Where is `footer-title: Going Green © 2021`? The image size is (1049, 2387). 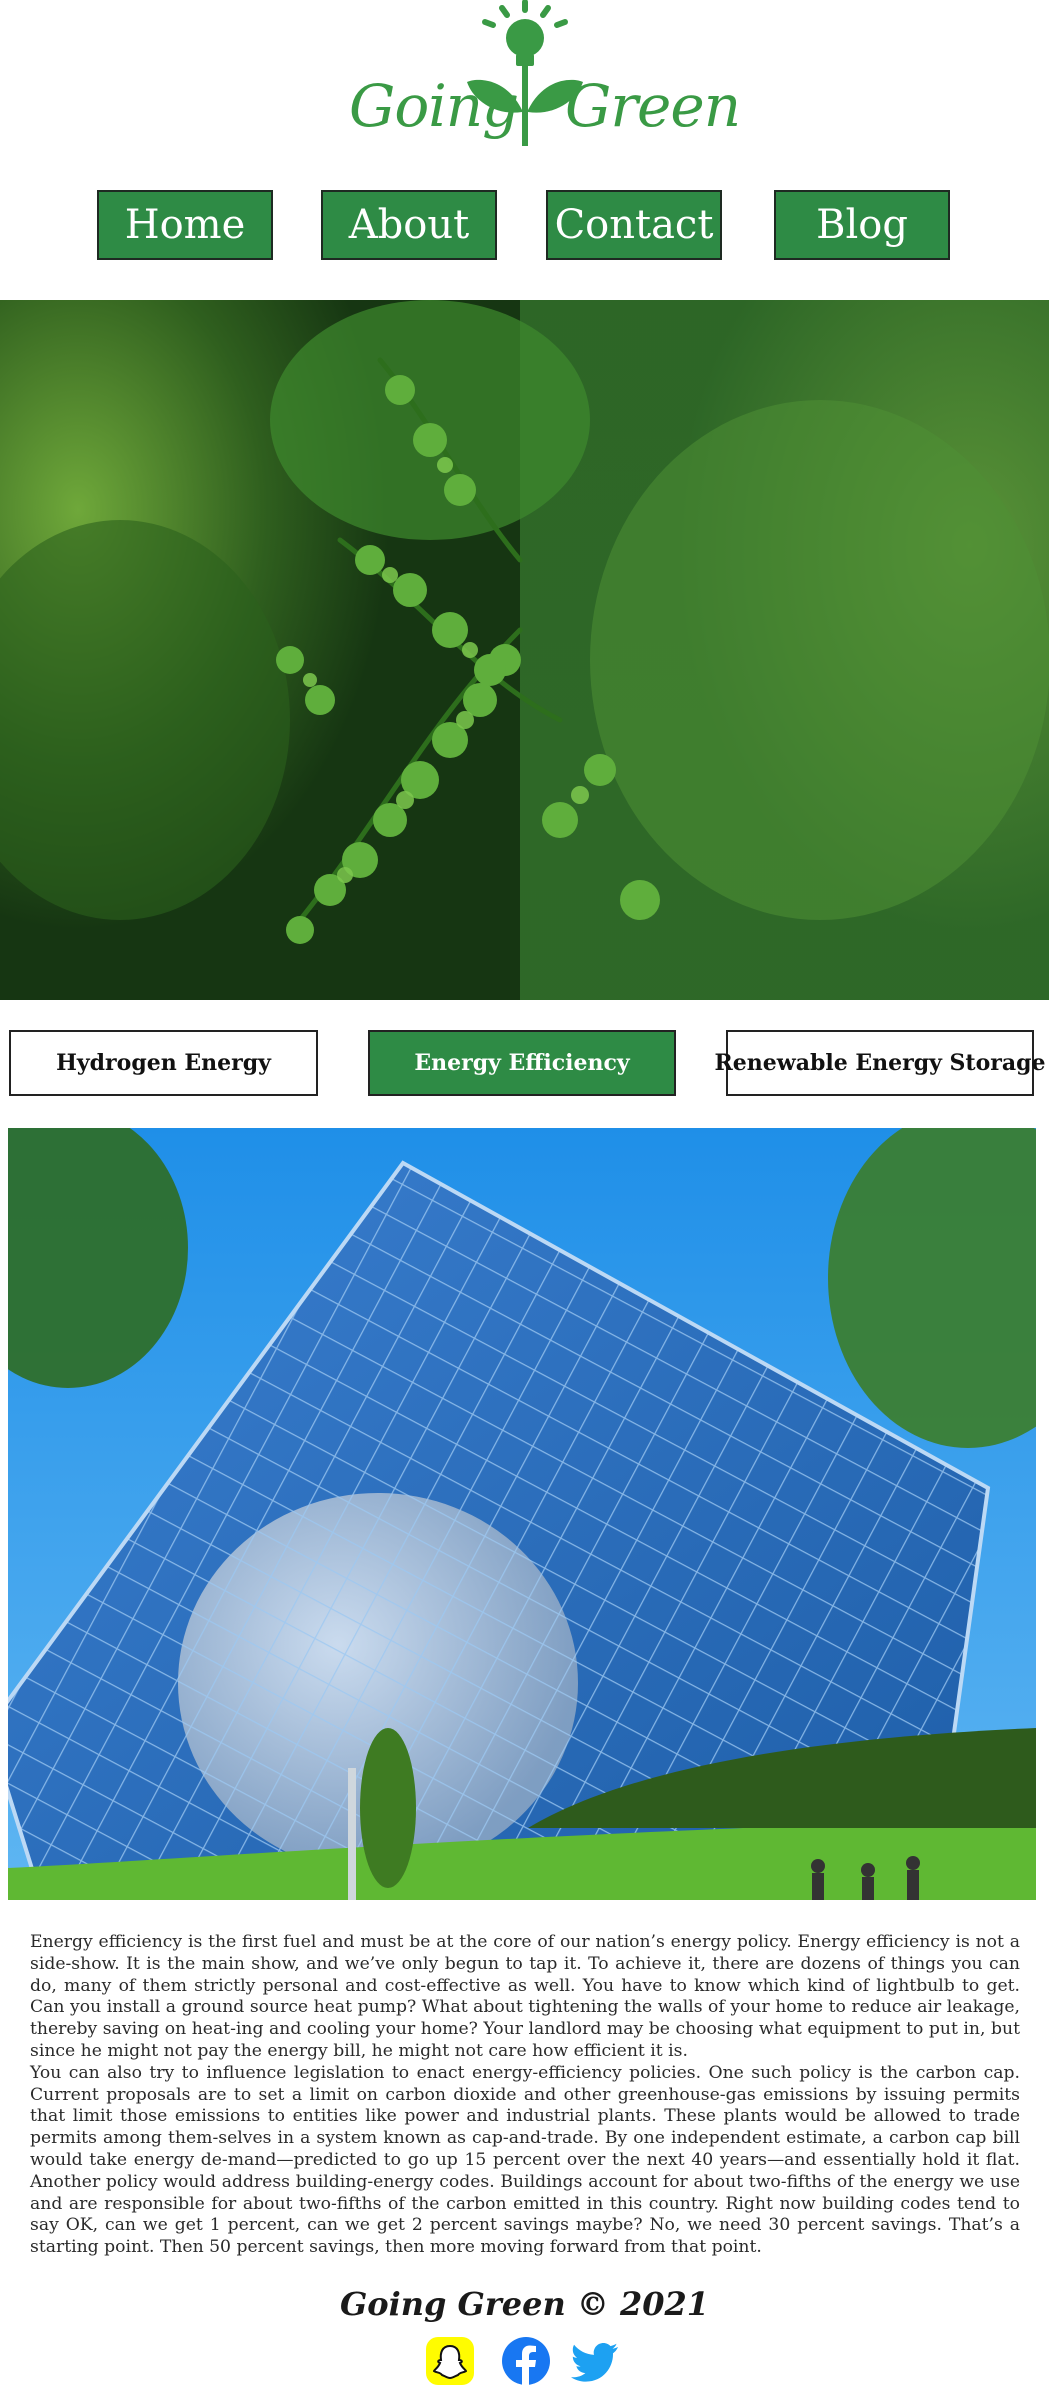 footer-title: Going Green © 2021 is located at coordinates (524, 2304).